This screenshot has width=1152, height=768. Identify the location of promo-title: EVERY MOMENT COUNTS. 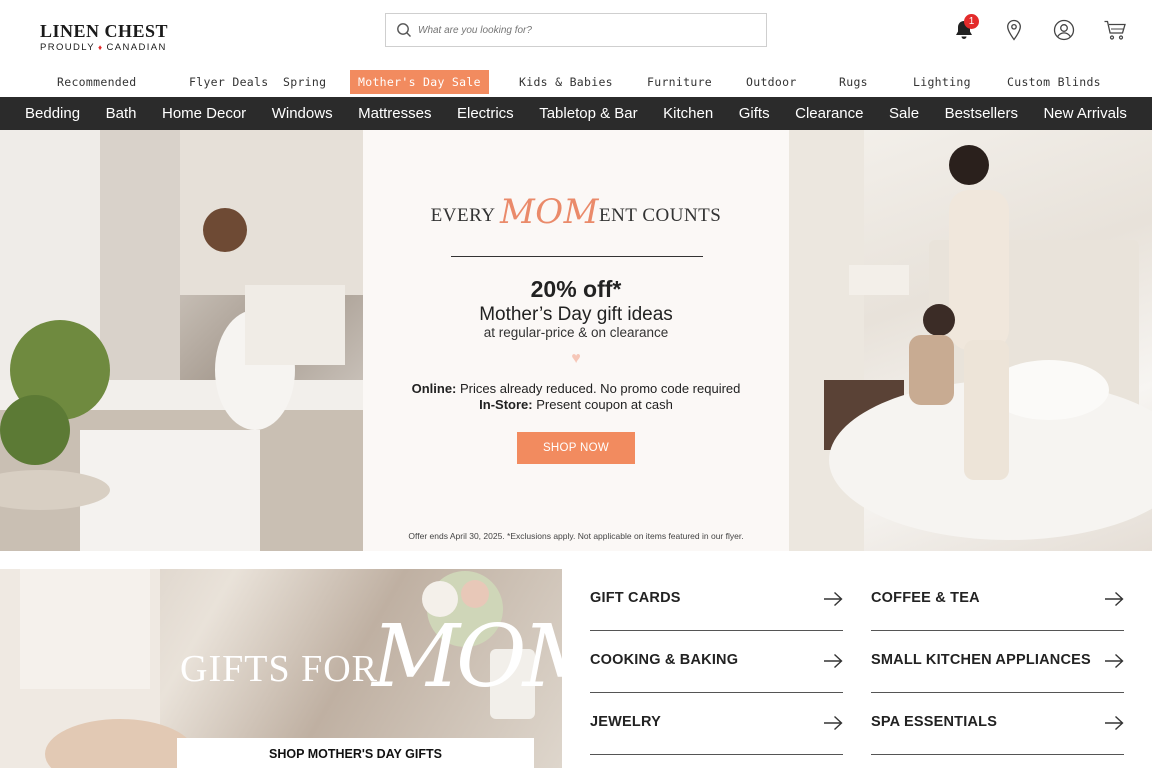
(576, 212).